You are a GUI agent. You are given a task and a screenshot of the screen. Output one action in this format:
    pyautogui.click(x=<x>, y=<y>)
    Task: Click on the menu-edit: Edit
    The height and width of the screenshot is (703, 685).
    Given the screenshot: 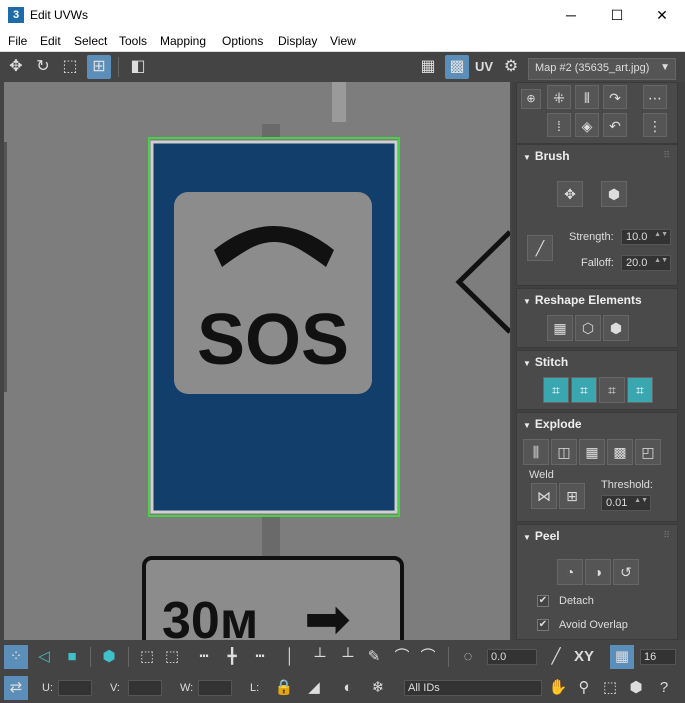 What is the action you would take?
    pyautogui.click(x=50, y=41)
    